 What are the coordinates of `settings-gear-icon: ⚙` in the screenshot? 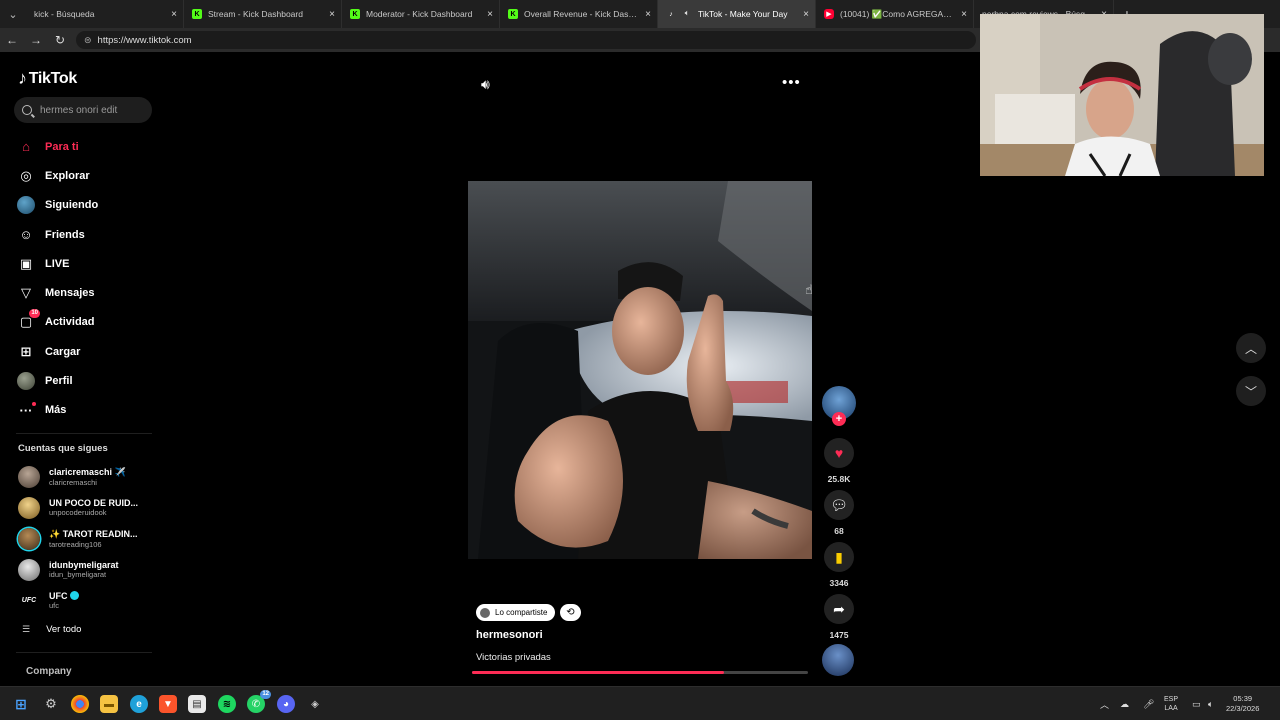 It's located at (51, 704).